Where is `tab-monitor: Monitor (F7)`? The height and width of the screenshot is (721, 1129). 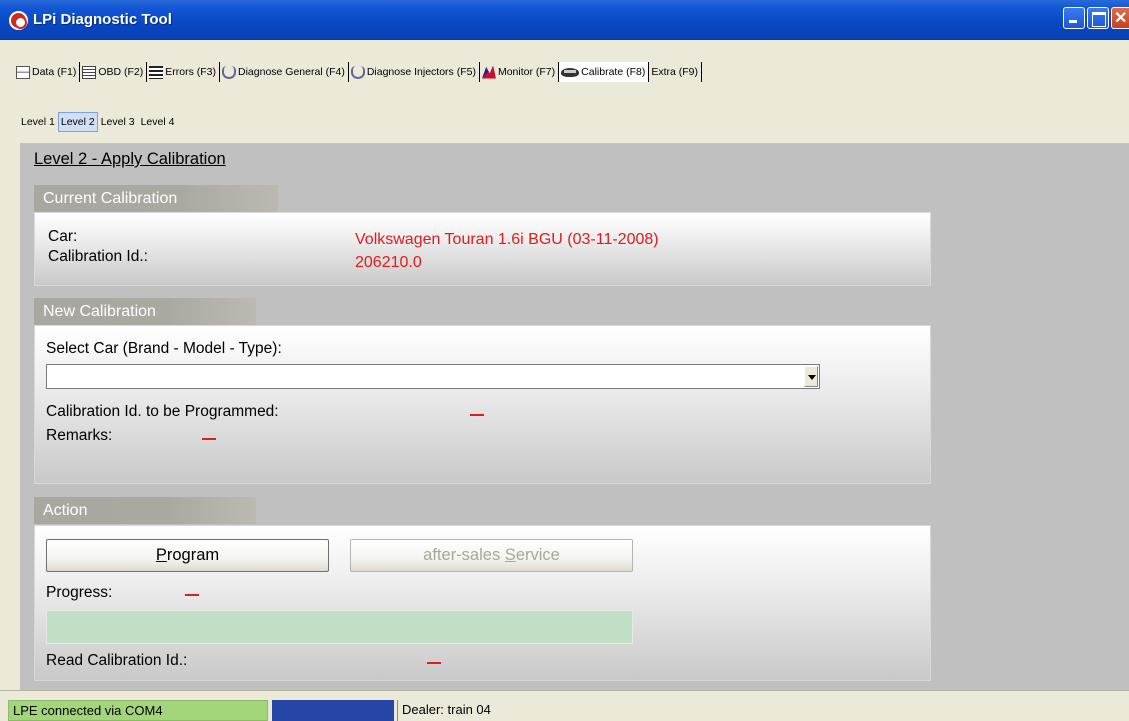 tab-monitor: Monitor (F7) is located at coordinates (520, 72).